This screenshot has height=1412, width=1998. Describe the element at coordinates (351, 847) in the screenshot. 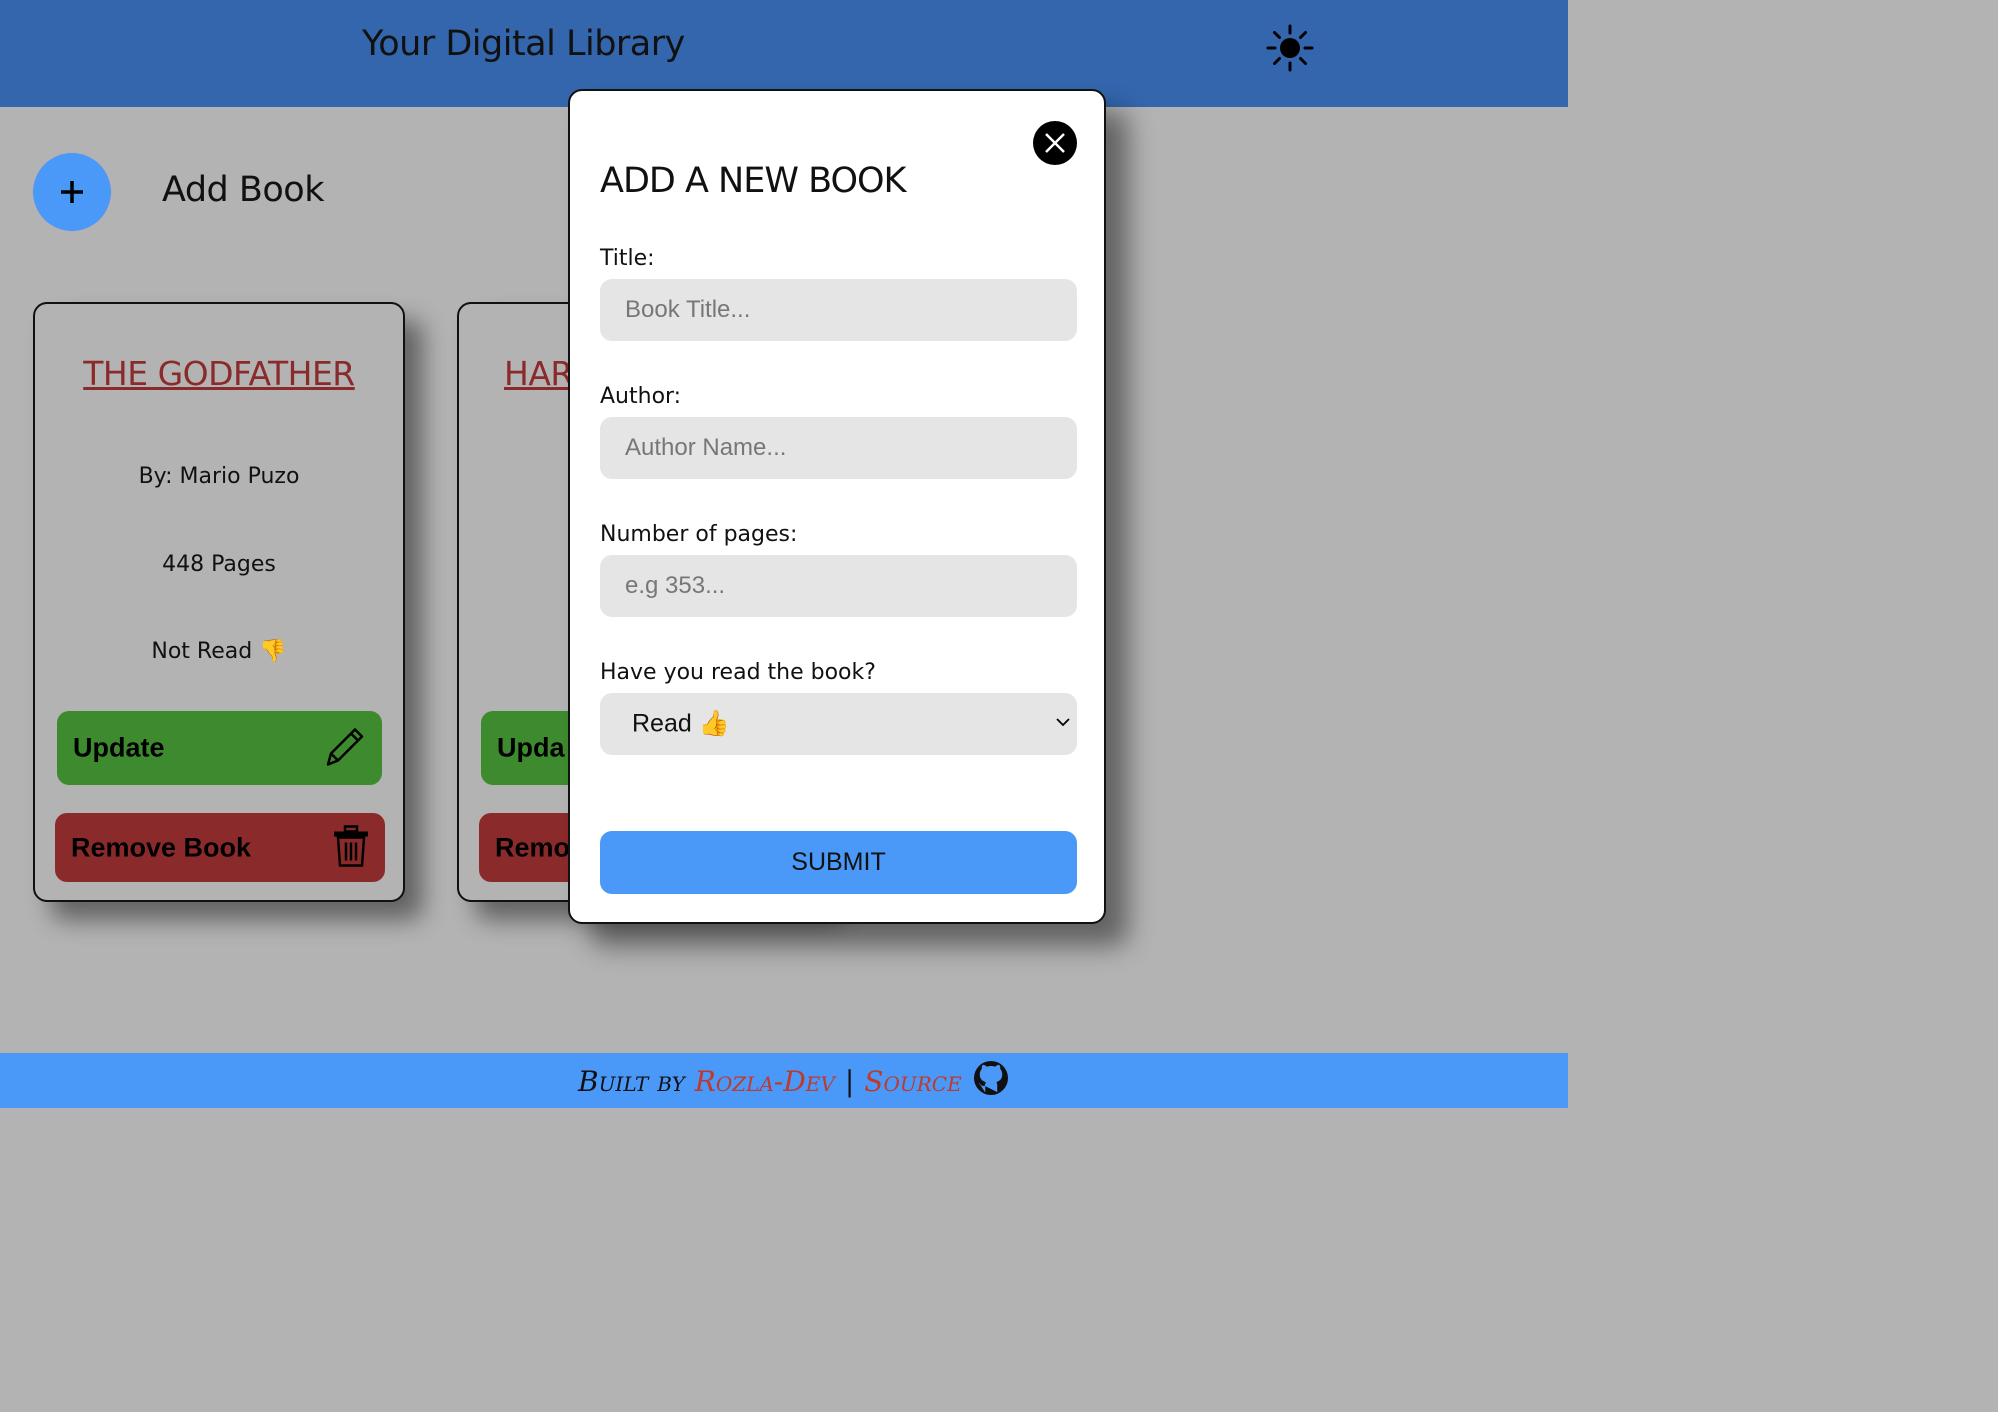

I see `trash-icon` at that location.